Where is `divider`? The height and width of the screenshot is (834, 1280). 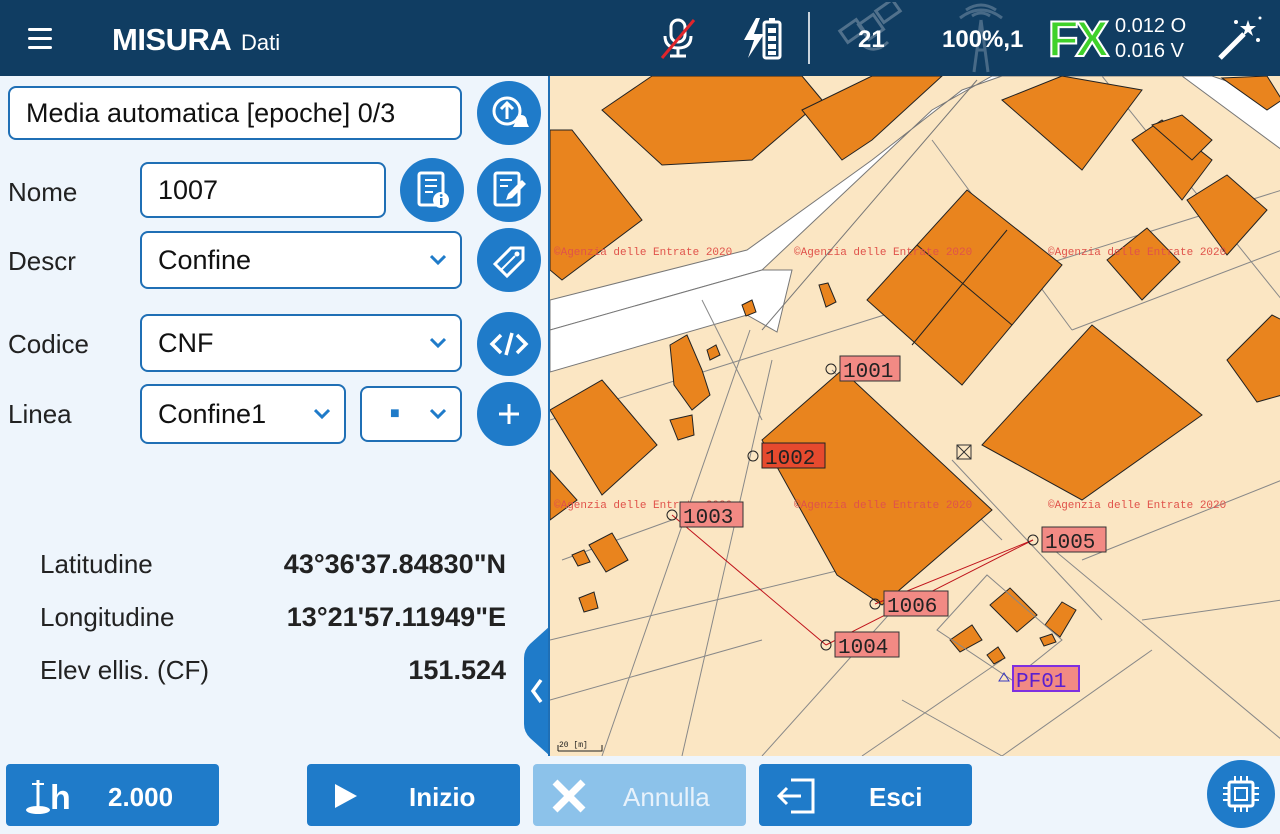 divider is located at coordinates (809, 38).